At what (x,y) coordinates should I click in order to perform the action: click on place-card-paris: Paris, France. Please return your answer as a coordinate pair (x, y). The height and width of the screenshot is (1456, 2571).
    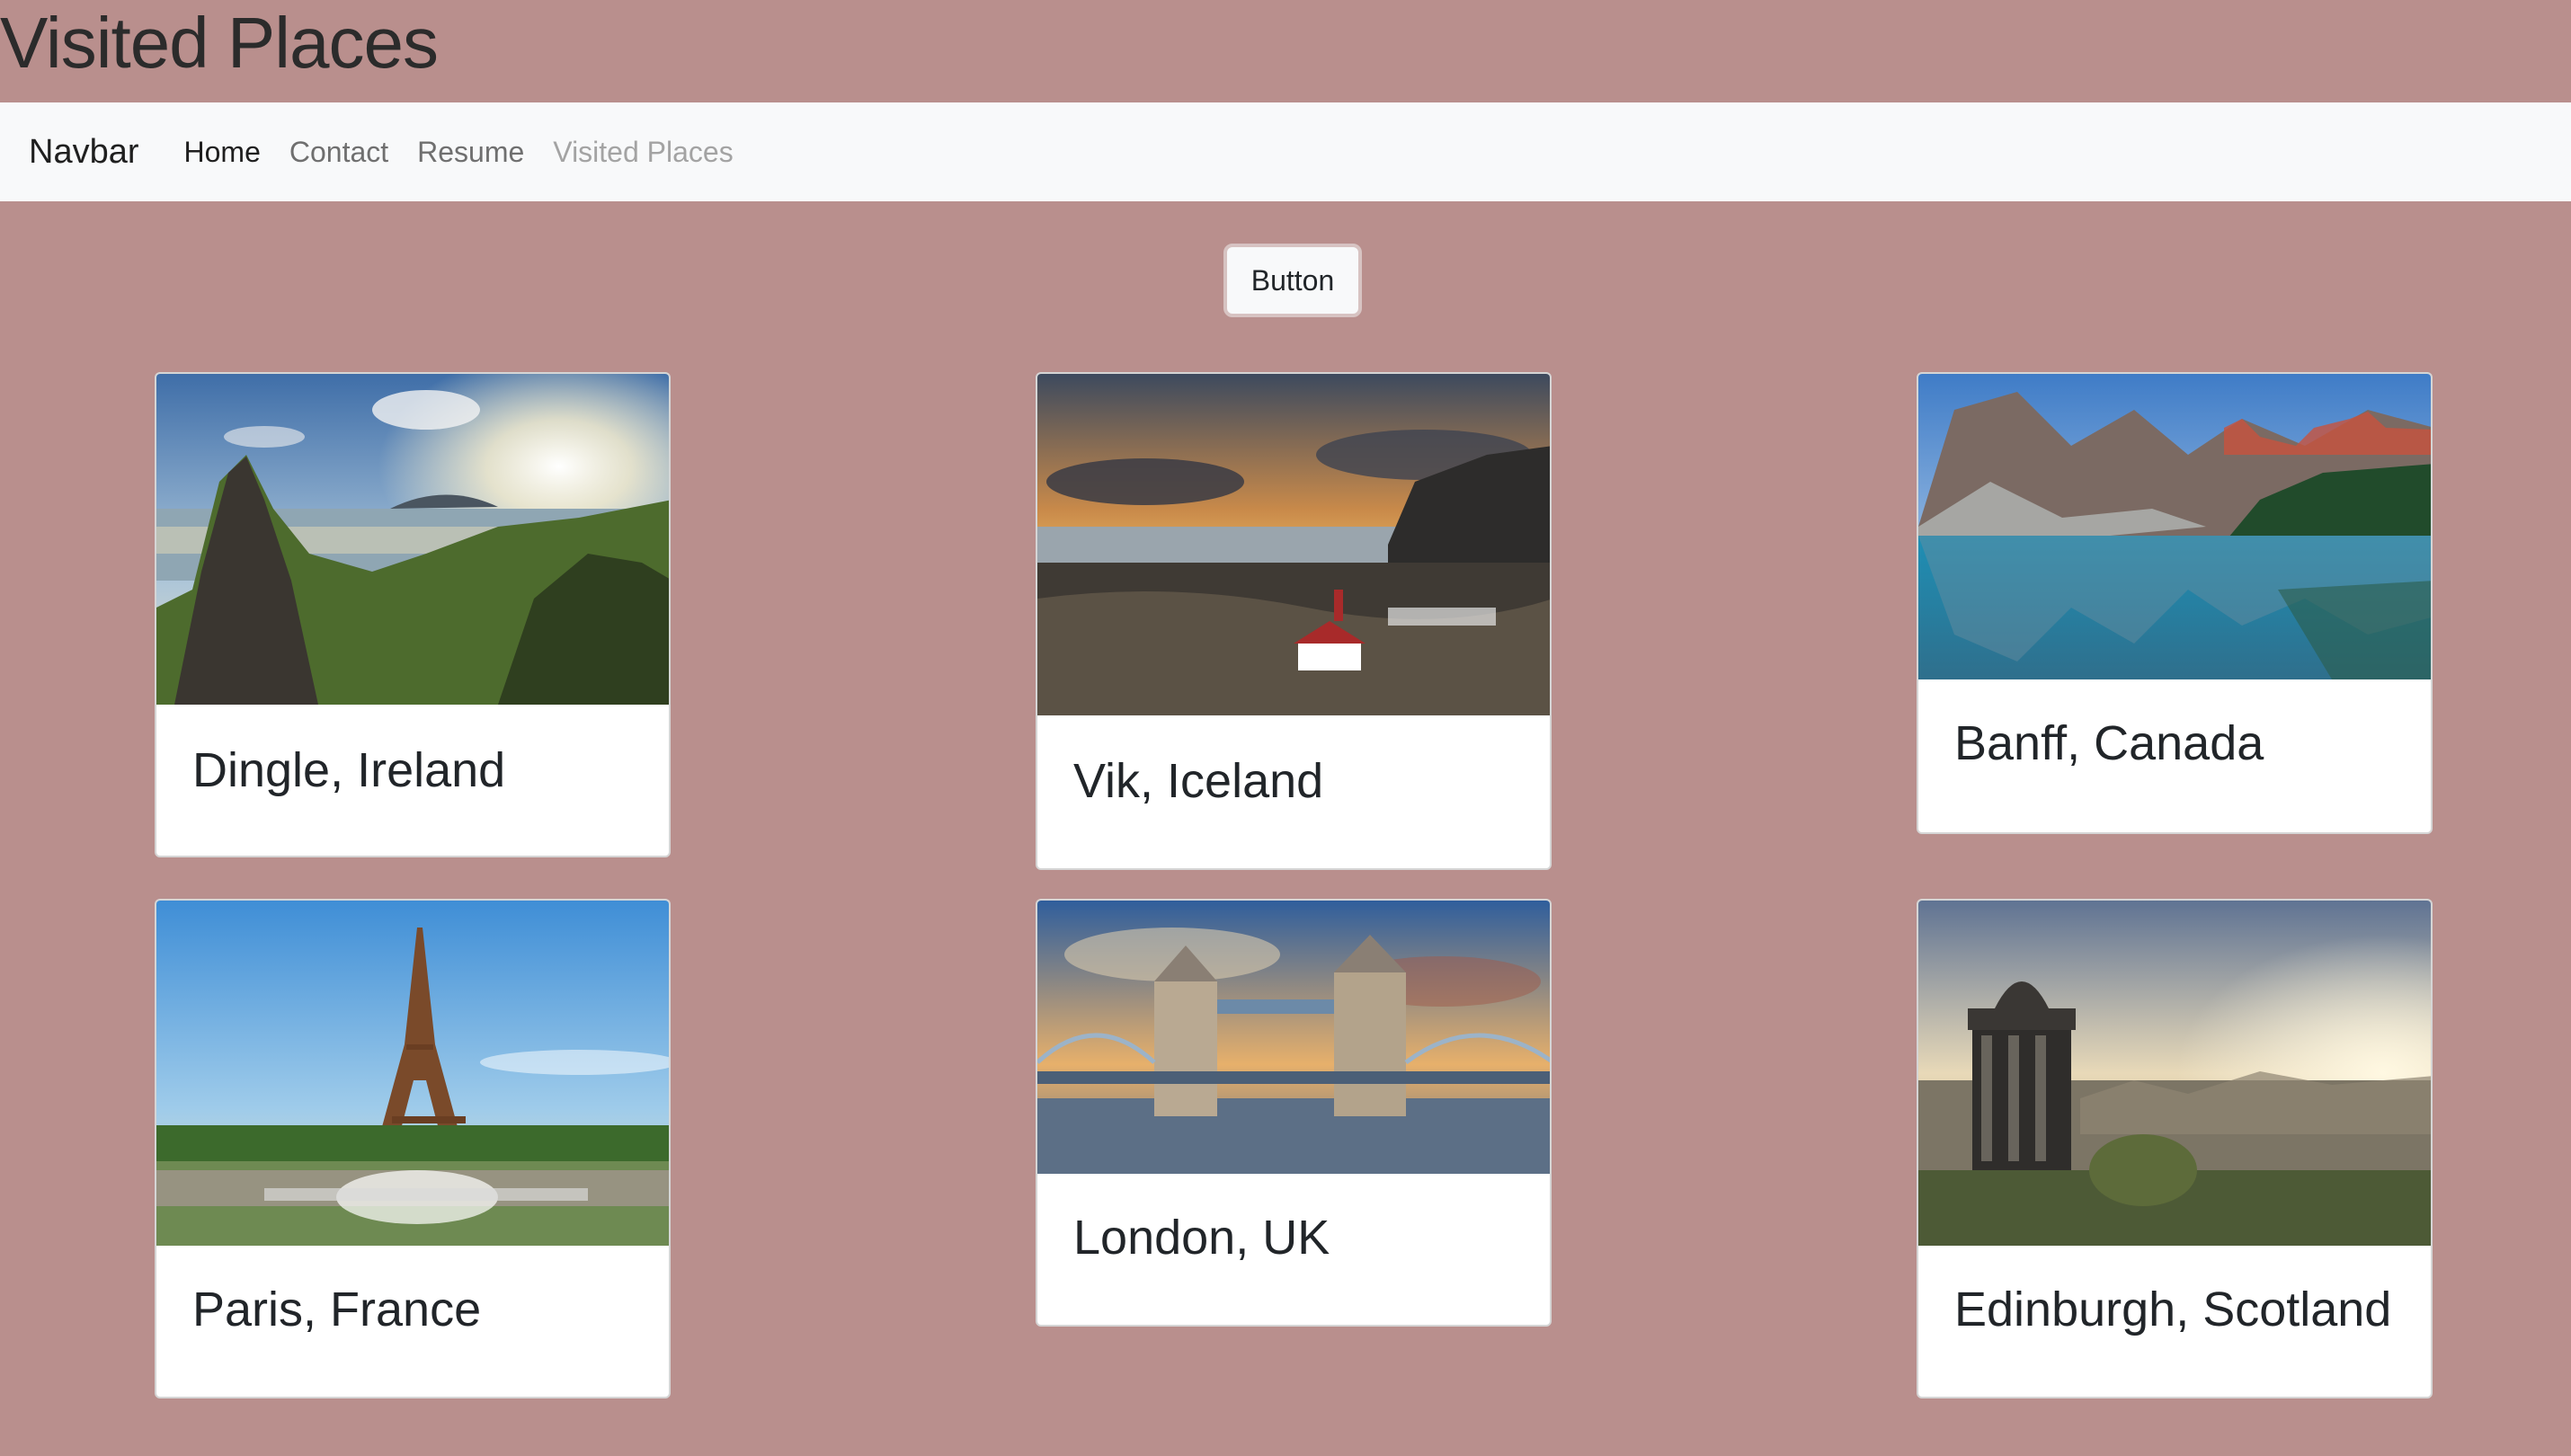
    Looking at the image, I should click on (413, 1149).